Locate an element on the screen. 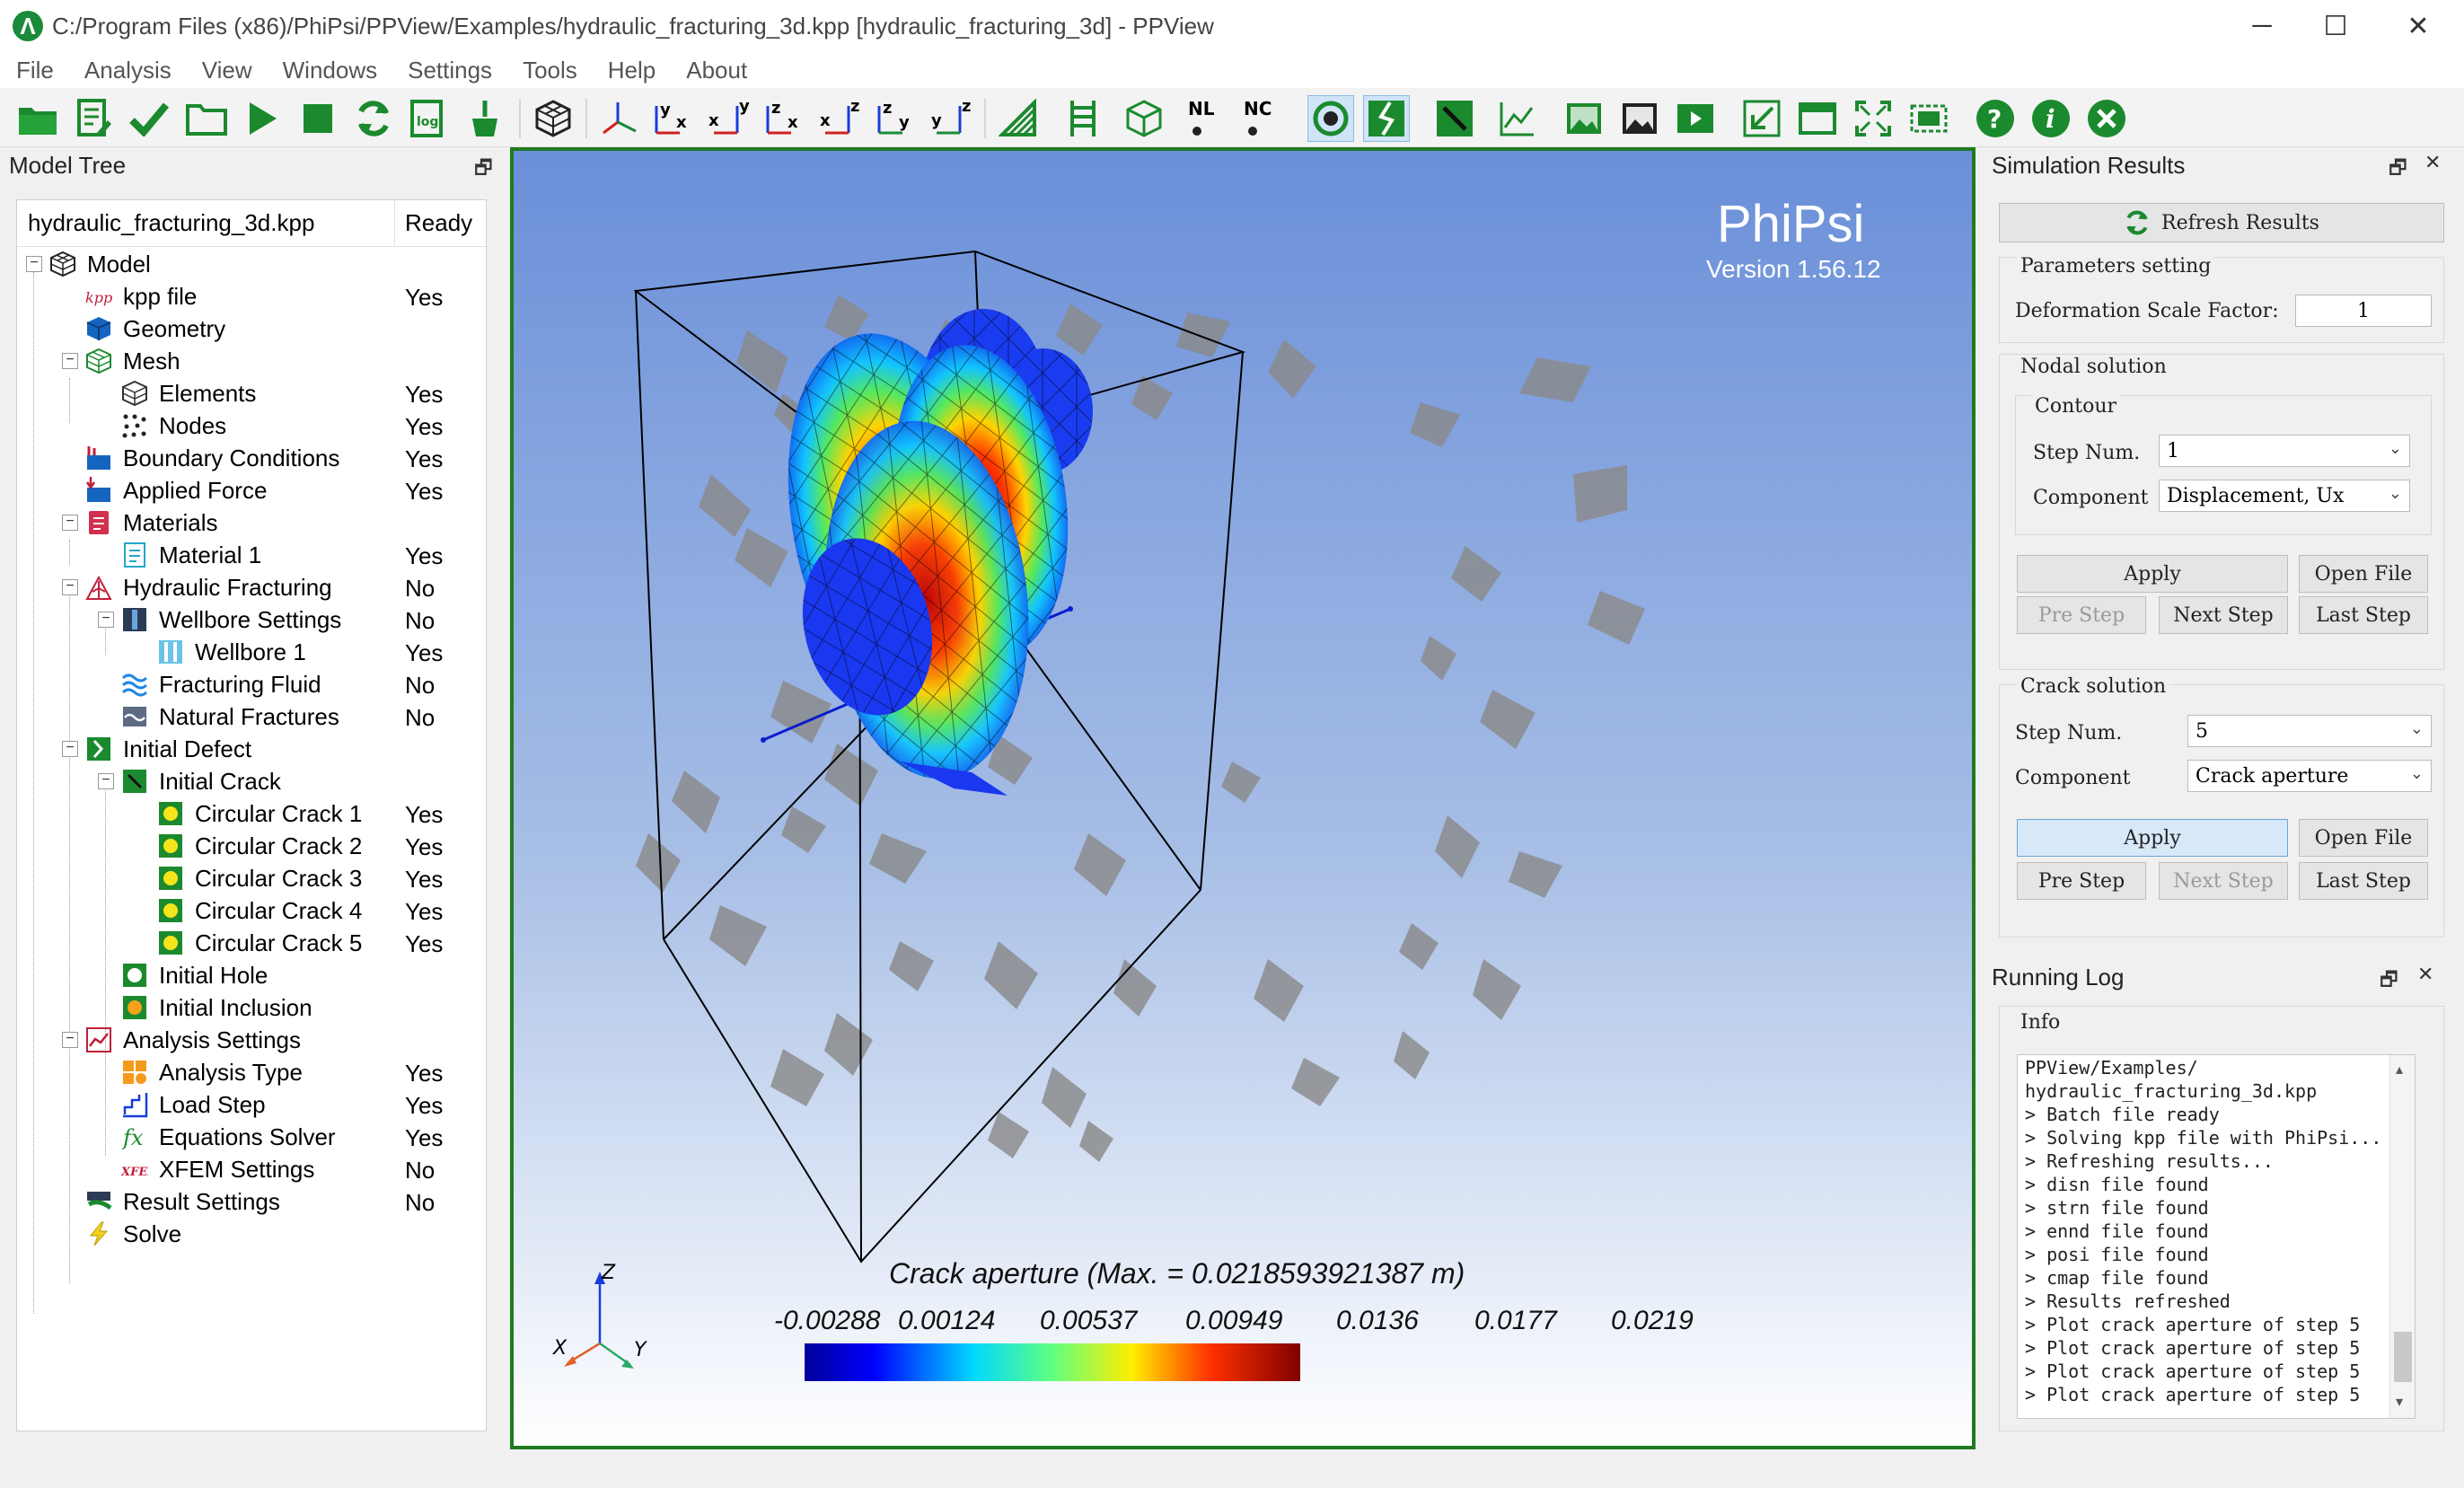 This screenshot has height=1488, width=2464. menu-about: About is located at coordinates (716, 70).